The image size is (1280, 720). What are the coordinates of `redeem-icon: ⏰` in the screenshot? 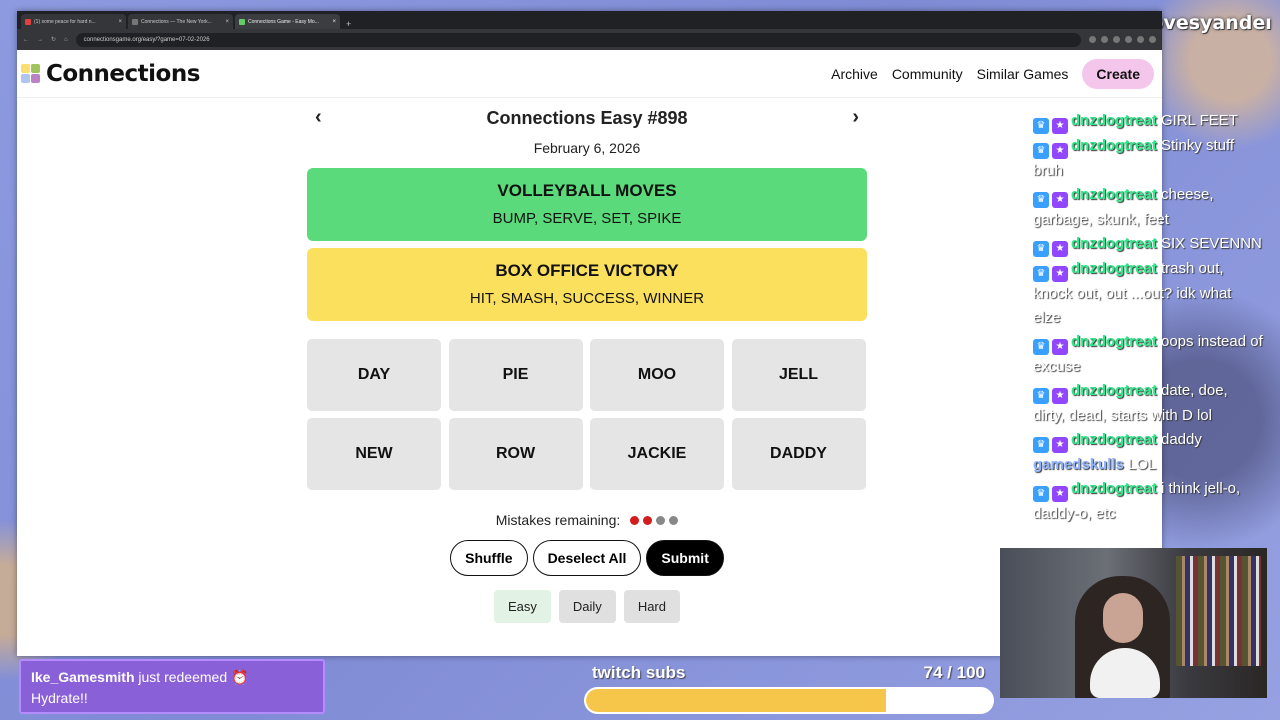 It's located at (240, 677).